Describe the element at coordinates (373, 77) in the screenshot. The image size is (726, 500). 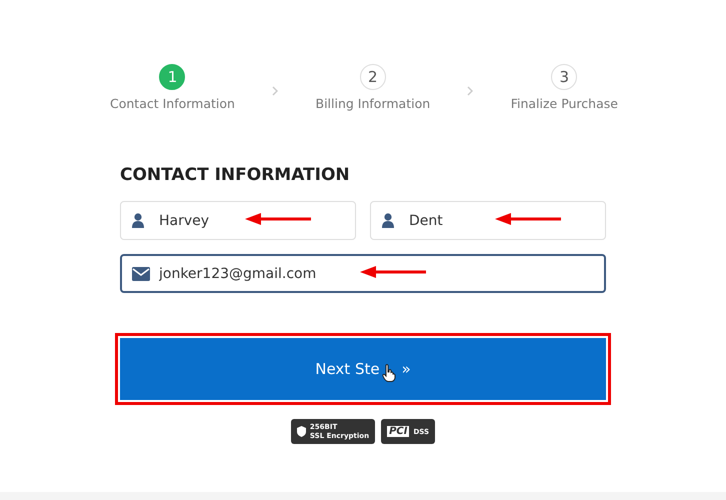
I see `step-number: 2` at that location.